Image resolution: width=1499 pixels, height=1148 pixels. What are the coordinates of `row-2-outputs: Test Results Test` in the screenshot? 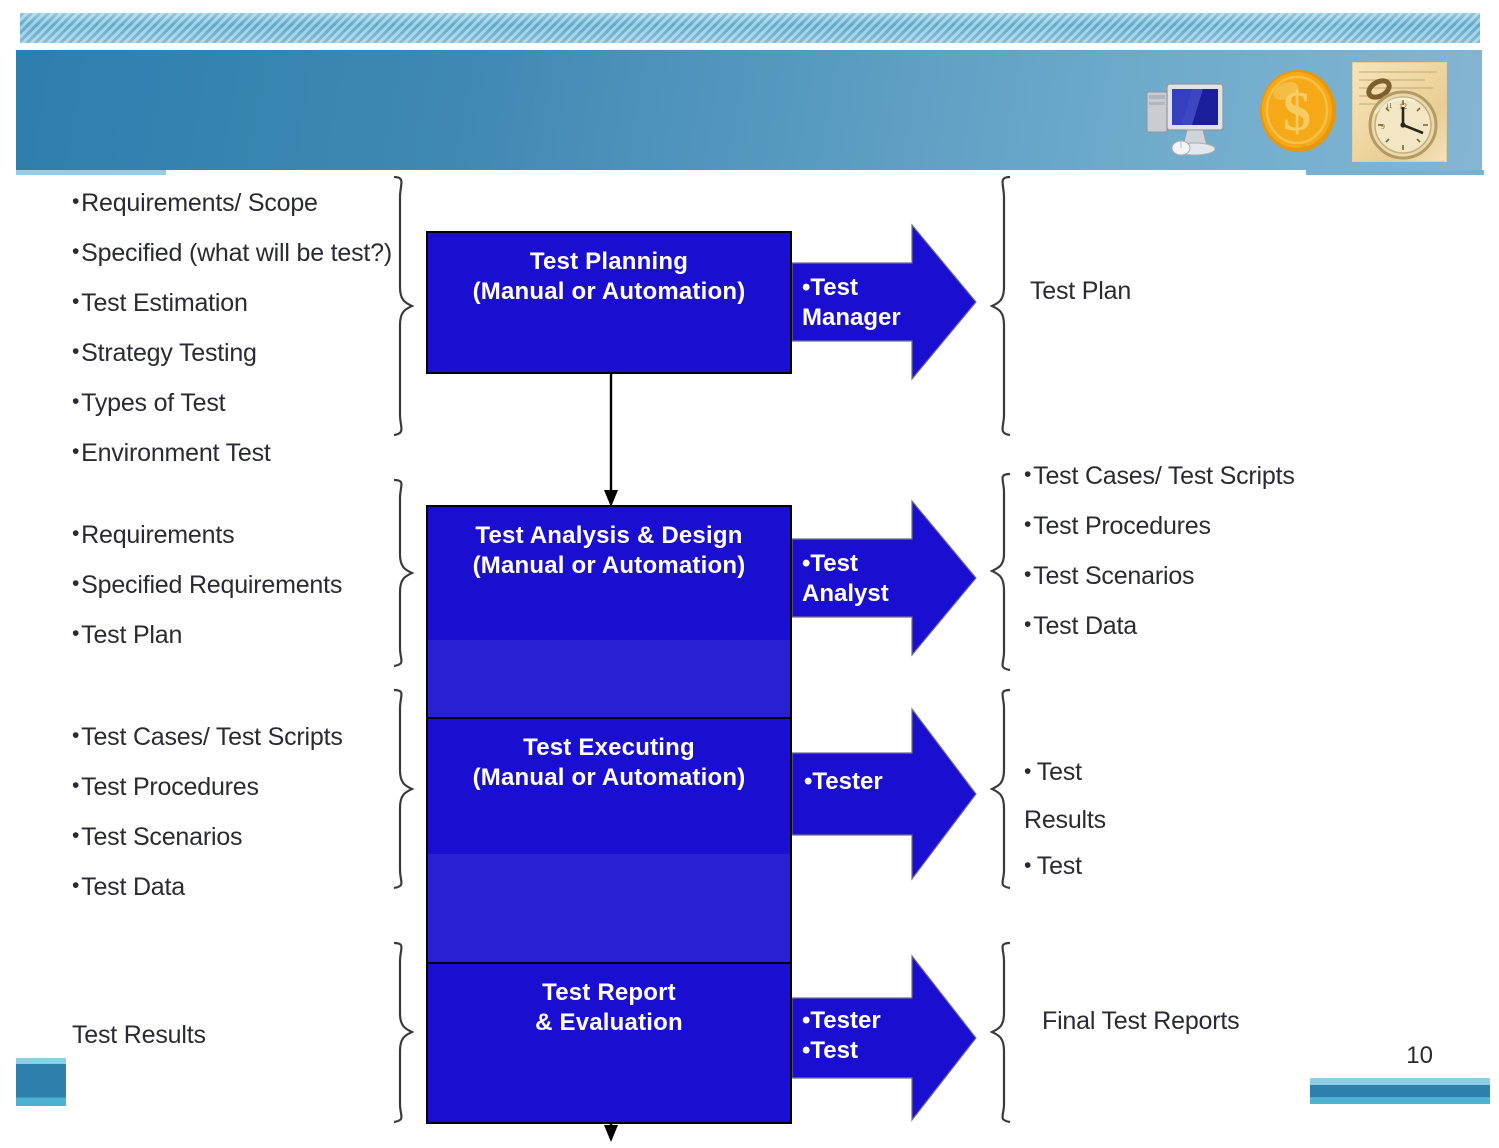 It's located at (1065, 820).